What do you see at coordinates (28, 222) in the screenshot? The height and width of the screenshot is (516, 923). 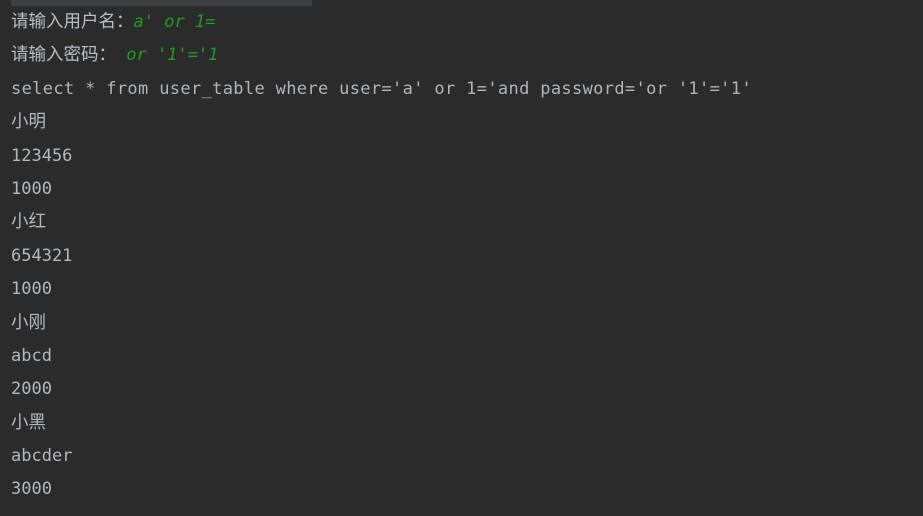 I see `console-line-result-3: 小红` at bounding box center [28, 222].